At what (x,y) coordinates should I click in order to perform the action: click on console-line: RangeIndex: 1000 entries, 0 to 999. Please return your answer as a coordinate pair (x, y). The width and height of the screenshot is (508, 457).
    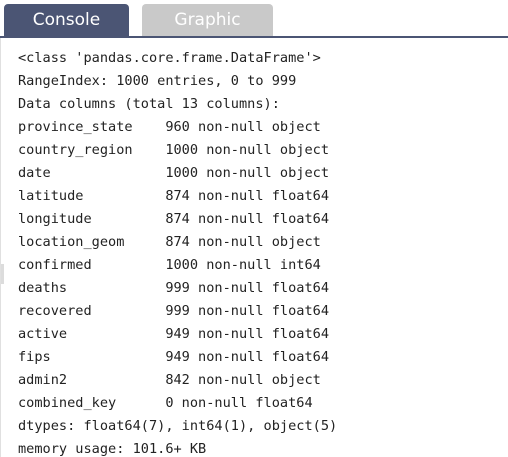
    Looking at the image, I should click on (157, 81).